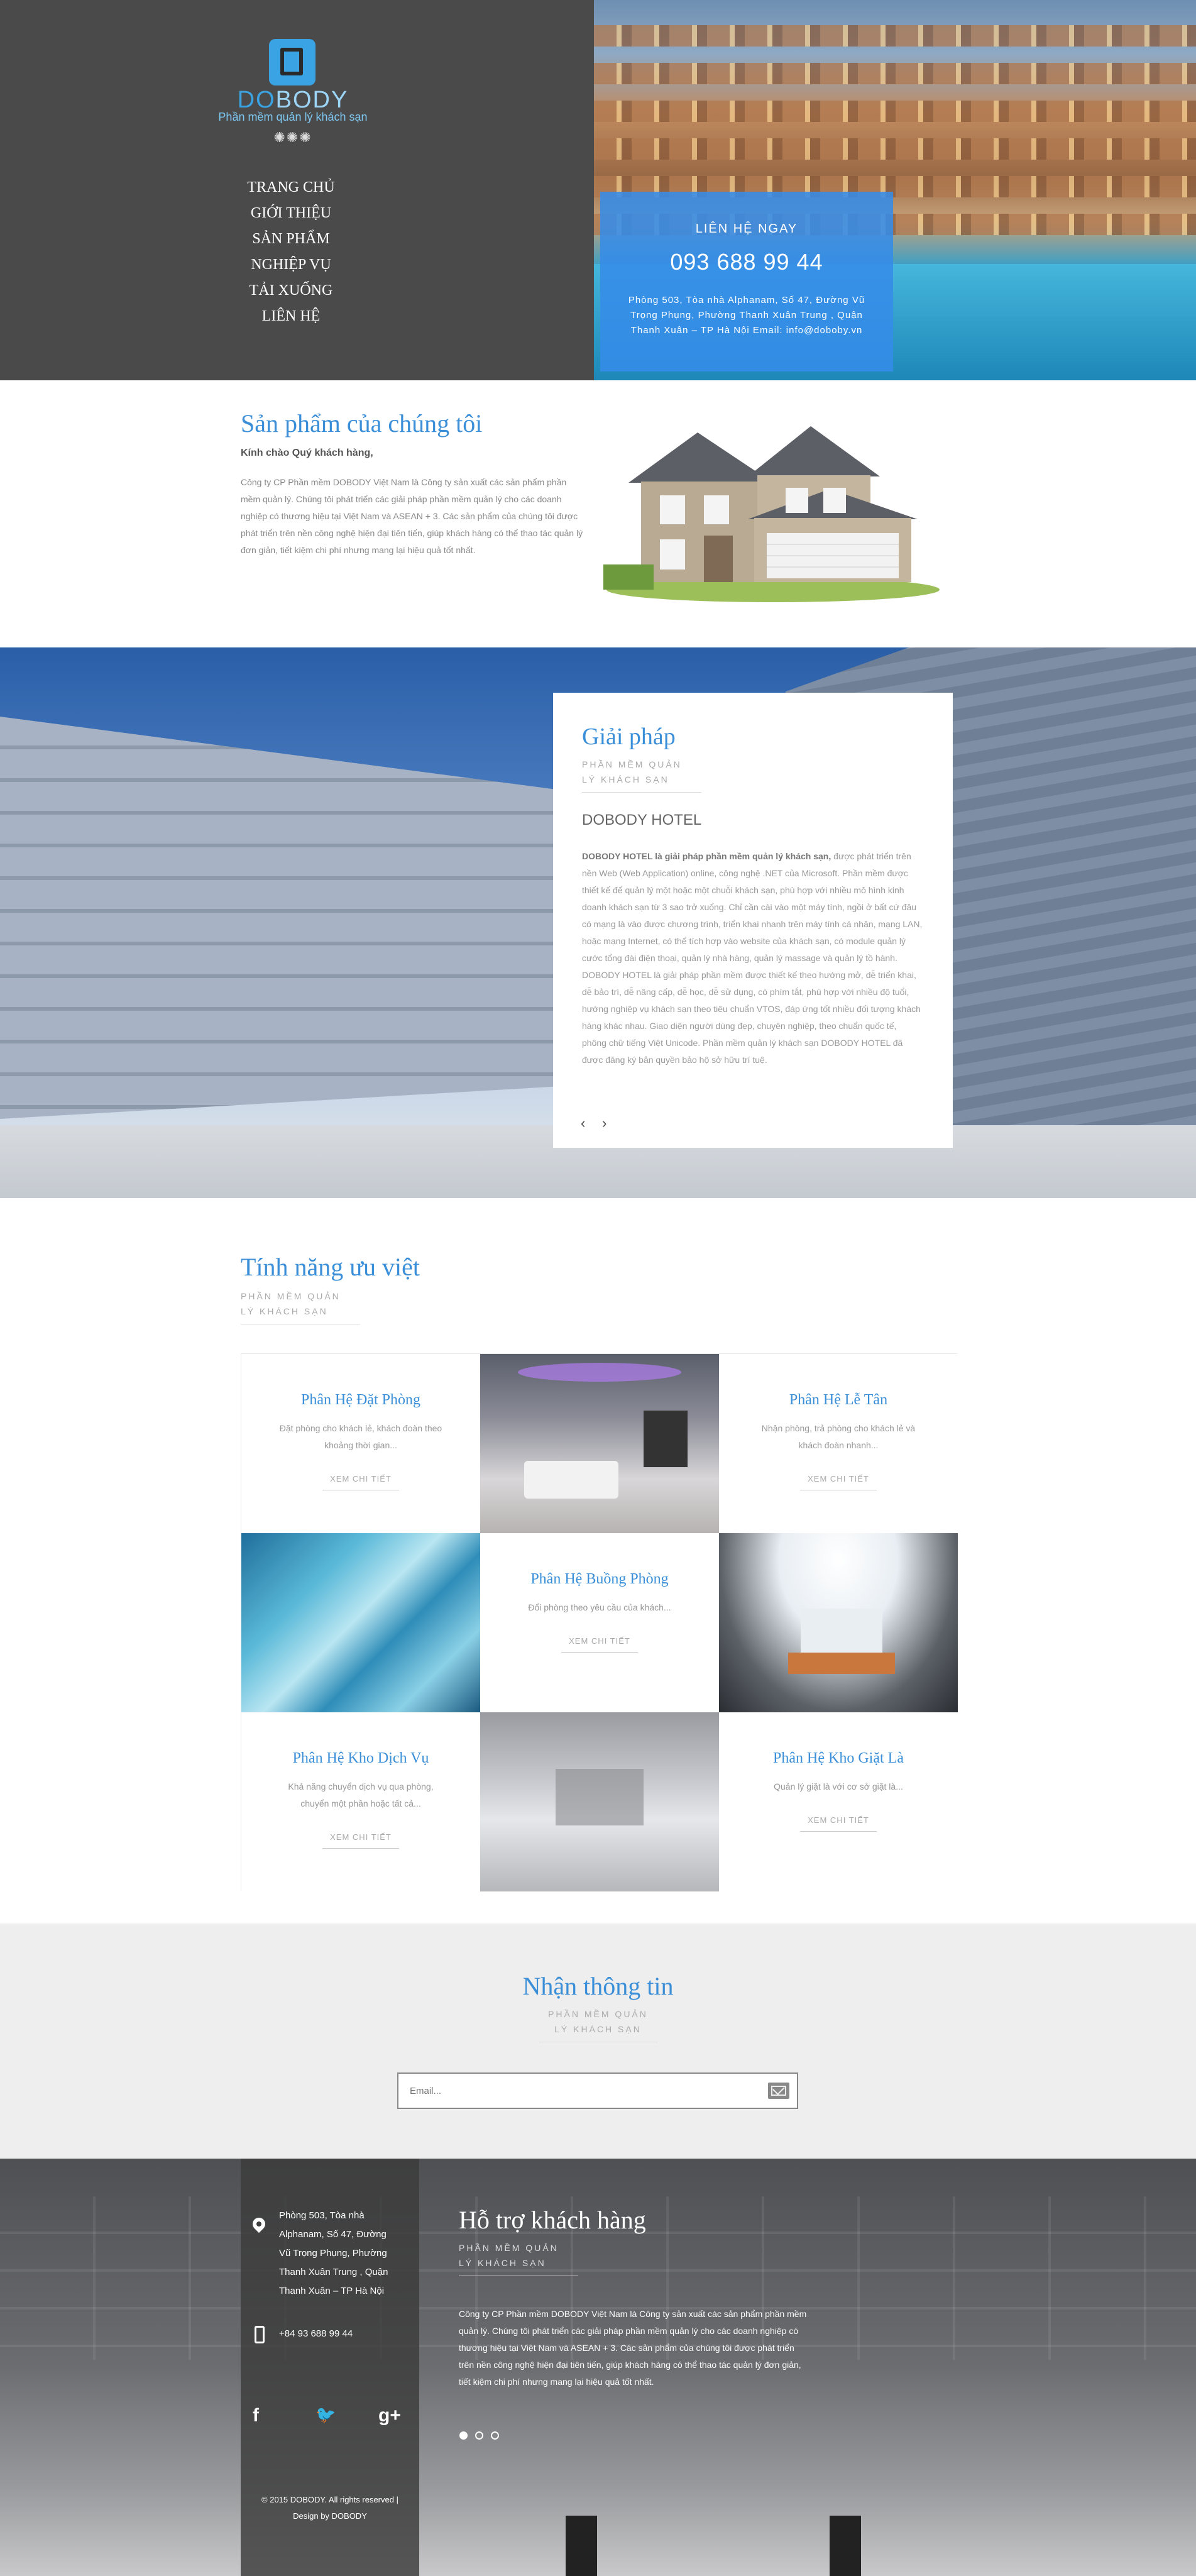  What do you see at coordinates (361, 1400) in the screenshot?
I see `feature-title: Phân Hệ Đặt Phòng` at bounding box center [361, 1400].